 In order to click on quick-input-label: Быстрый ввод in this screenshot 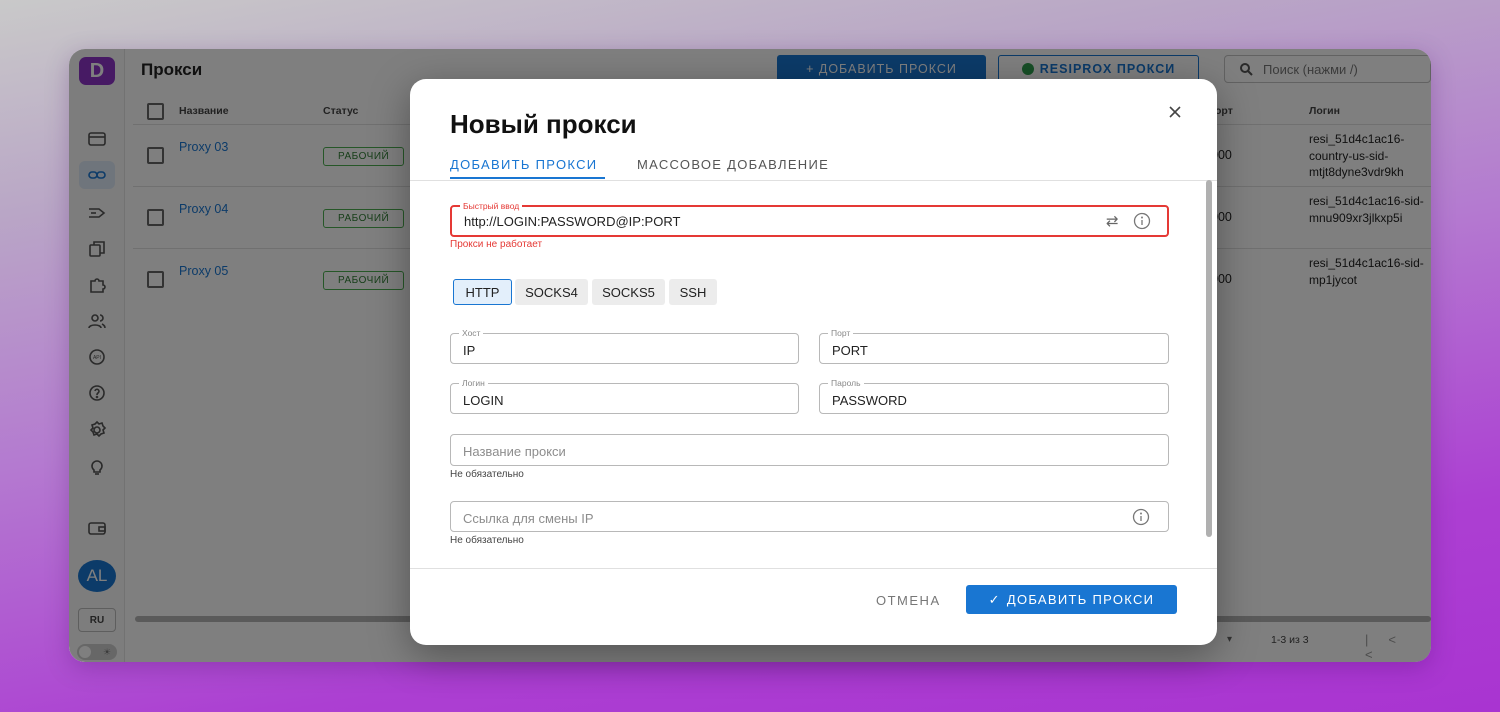, I will do `click(491, 206)`.